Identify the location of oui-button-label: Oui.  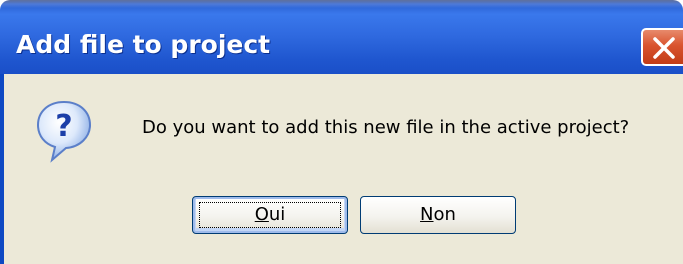
(270, 215).